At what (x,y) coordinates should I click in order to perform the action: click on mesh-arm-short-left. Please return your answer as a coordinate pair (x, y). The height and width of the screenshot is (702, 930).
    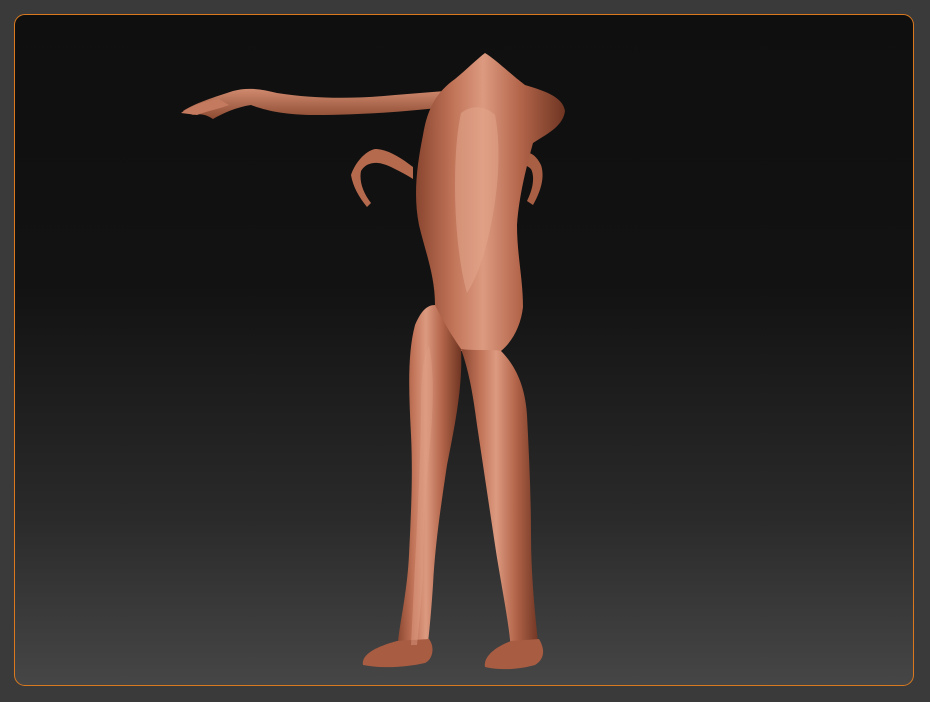
    Looking at the image, I should click on (382, 178).